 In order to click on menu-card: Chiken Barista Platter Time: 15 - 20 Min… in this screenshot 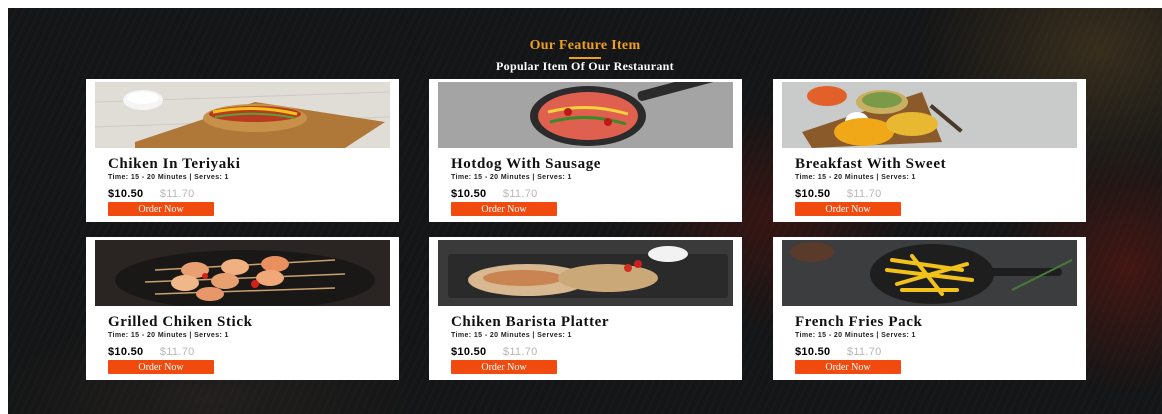, I will do `click(585, 308)`.